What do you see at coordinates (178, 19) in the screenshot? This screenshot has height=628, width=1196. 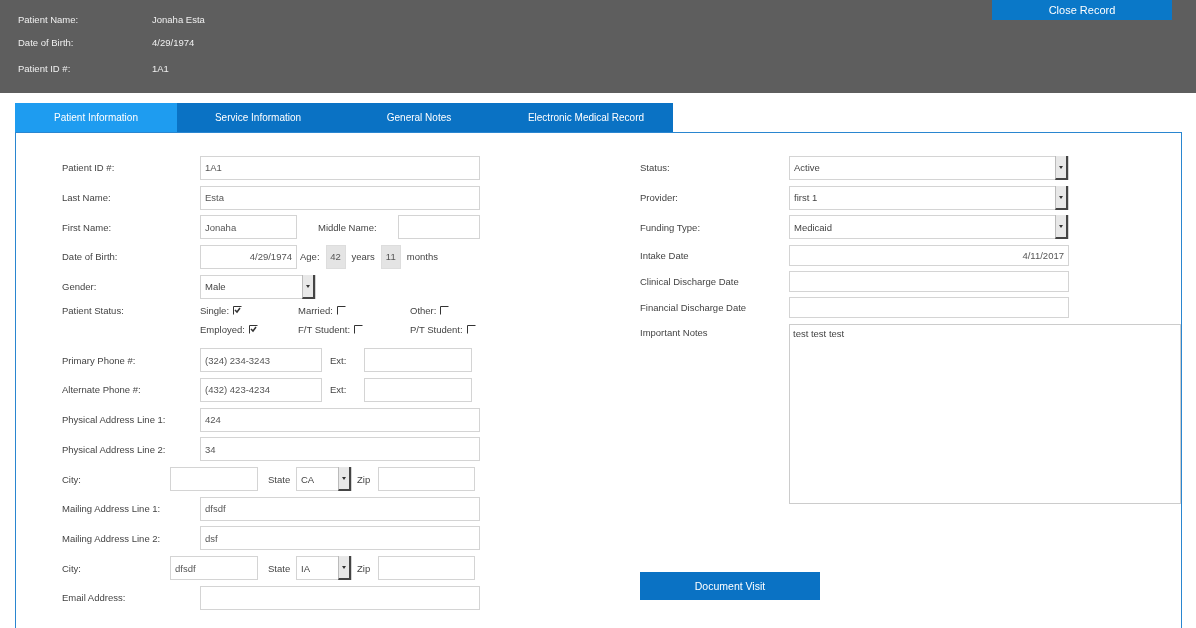 I see `info-value: Jonaha Esta` at bounding box center [178, 19].